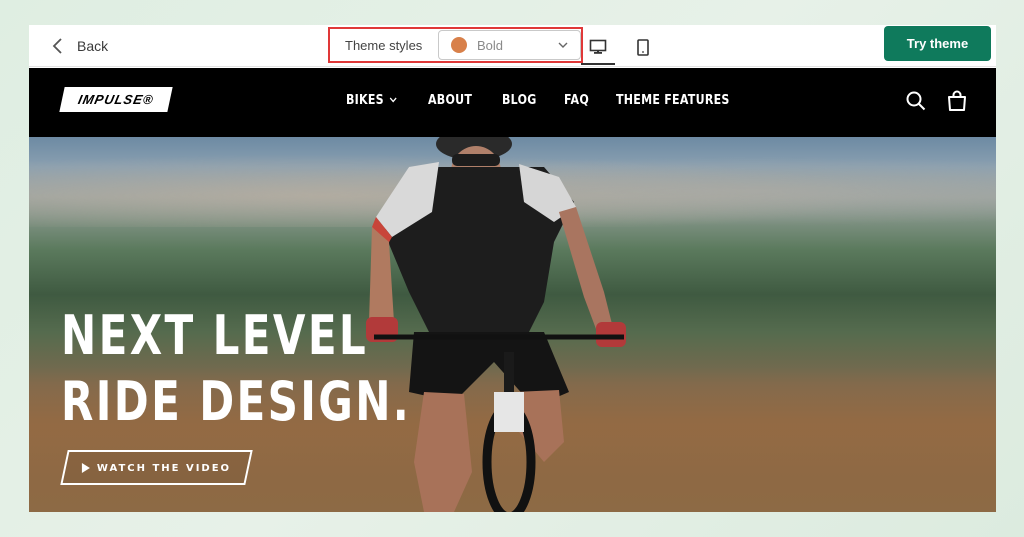 This screenshot has height=537, width=1024. I want to click on store-logo: IMPULSE®, so click(116, 99).